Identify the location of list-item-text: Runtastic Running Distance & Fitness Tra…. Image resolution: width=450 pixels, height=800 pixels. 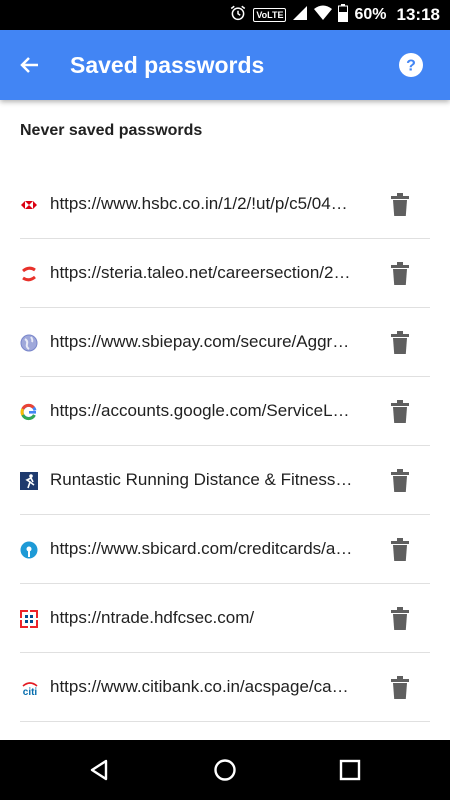
(202, 479).